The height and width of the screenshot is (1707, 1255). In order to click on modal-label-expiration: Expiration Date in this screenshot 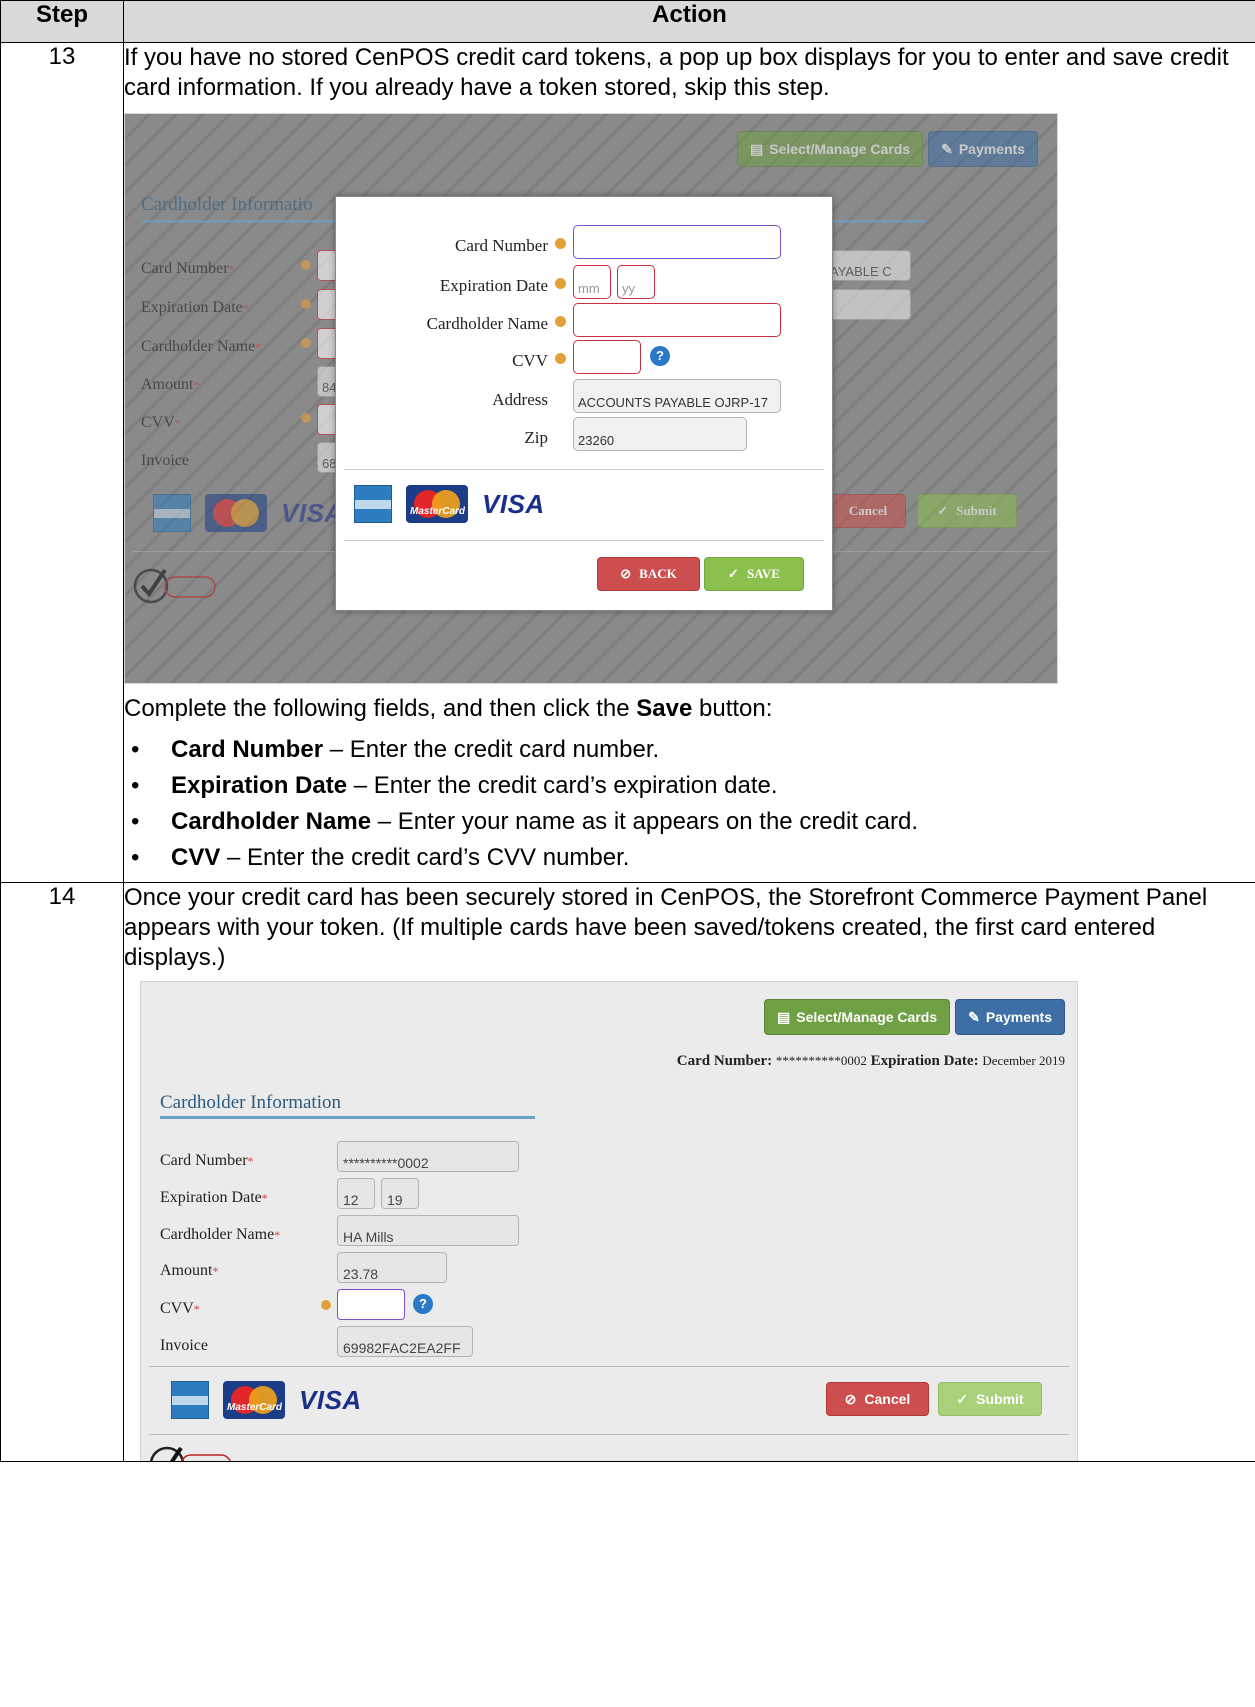, I will do `click(493, 285)`.